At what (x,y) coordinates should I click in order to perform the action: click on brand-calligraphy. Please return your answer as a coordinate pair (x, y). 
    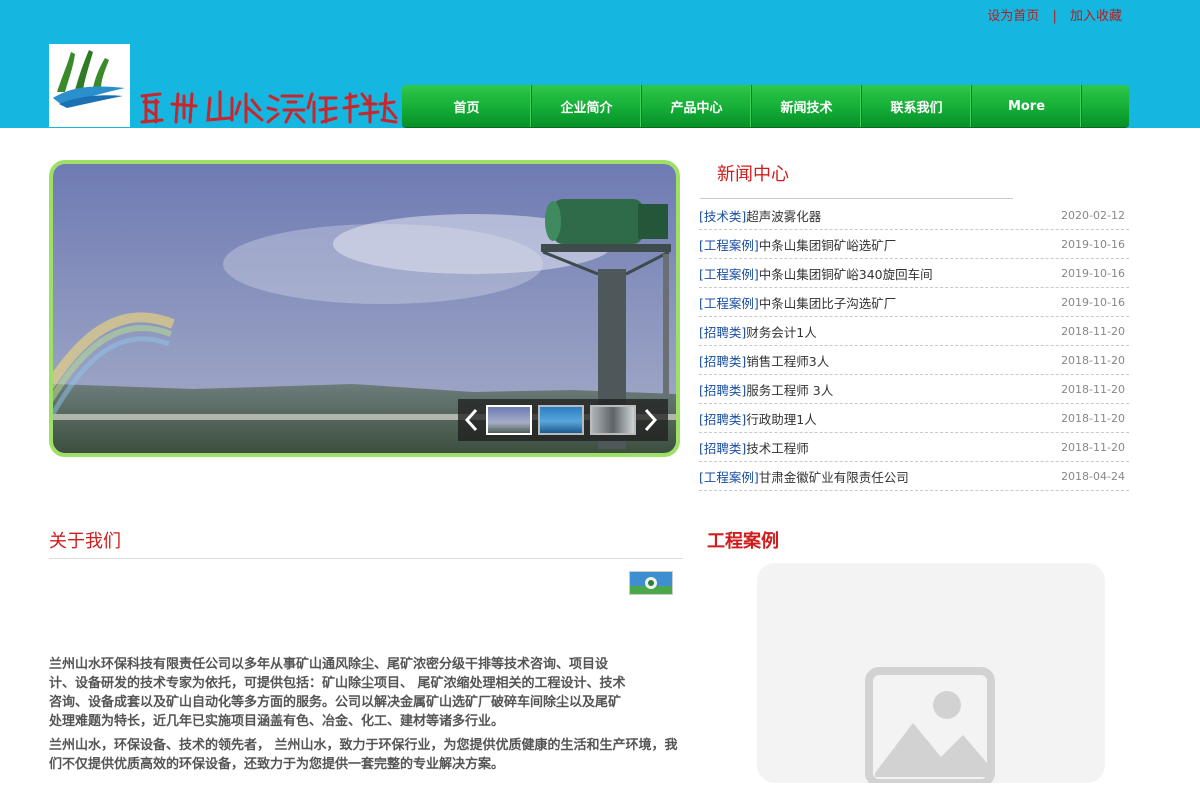
    Looking at the image, I should click on (267, 106).